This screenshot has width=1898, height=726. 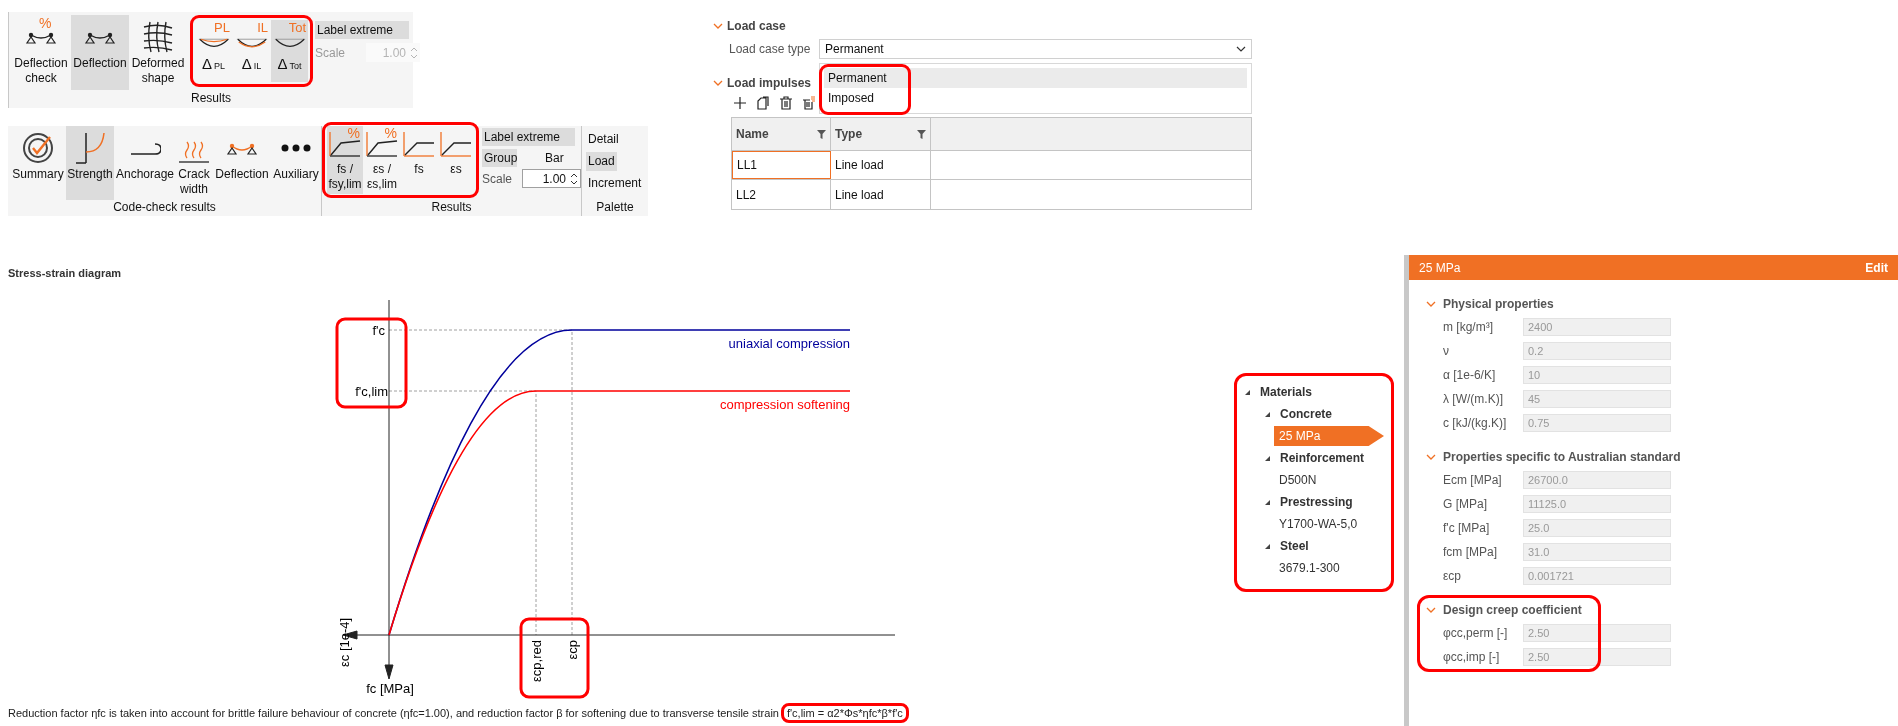 What do you see at coordinates (194, 163) in the screenshot?
I see `ribbon-button: Crack width` at bounding box center [194, 163].